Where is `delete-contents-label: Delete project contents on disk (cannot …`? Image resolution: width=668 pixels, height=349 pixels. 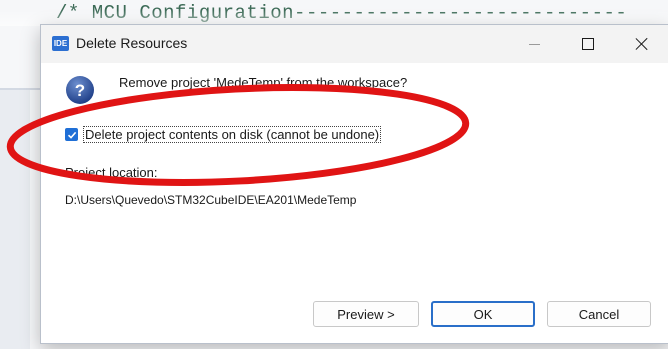 delete-contents-label: Delete project contents on disk (cannot … is located at coordinates (232, 134).